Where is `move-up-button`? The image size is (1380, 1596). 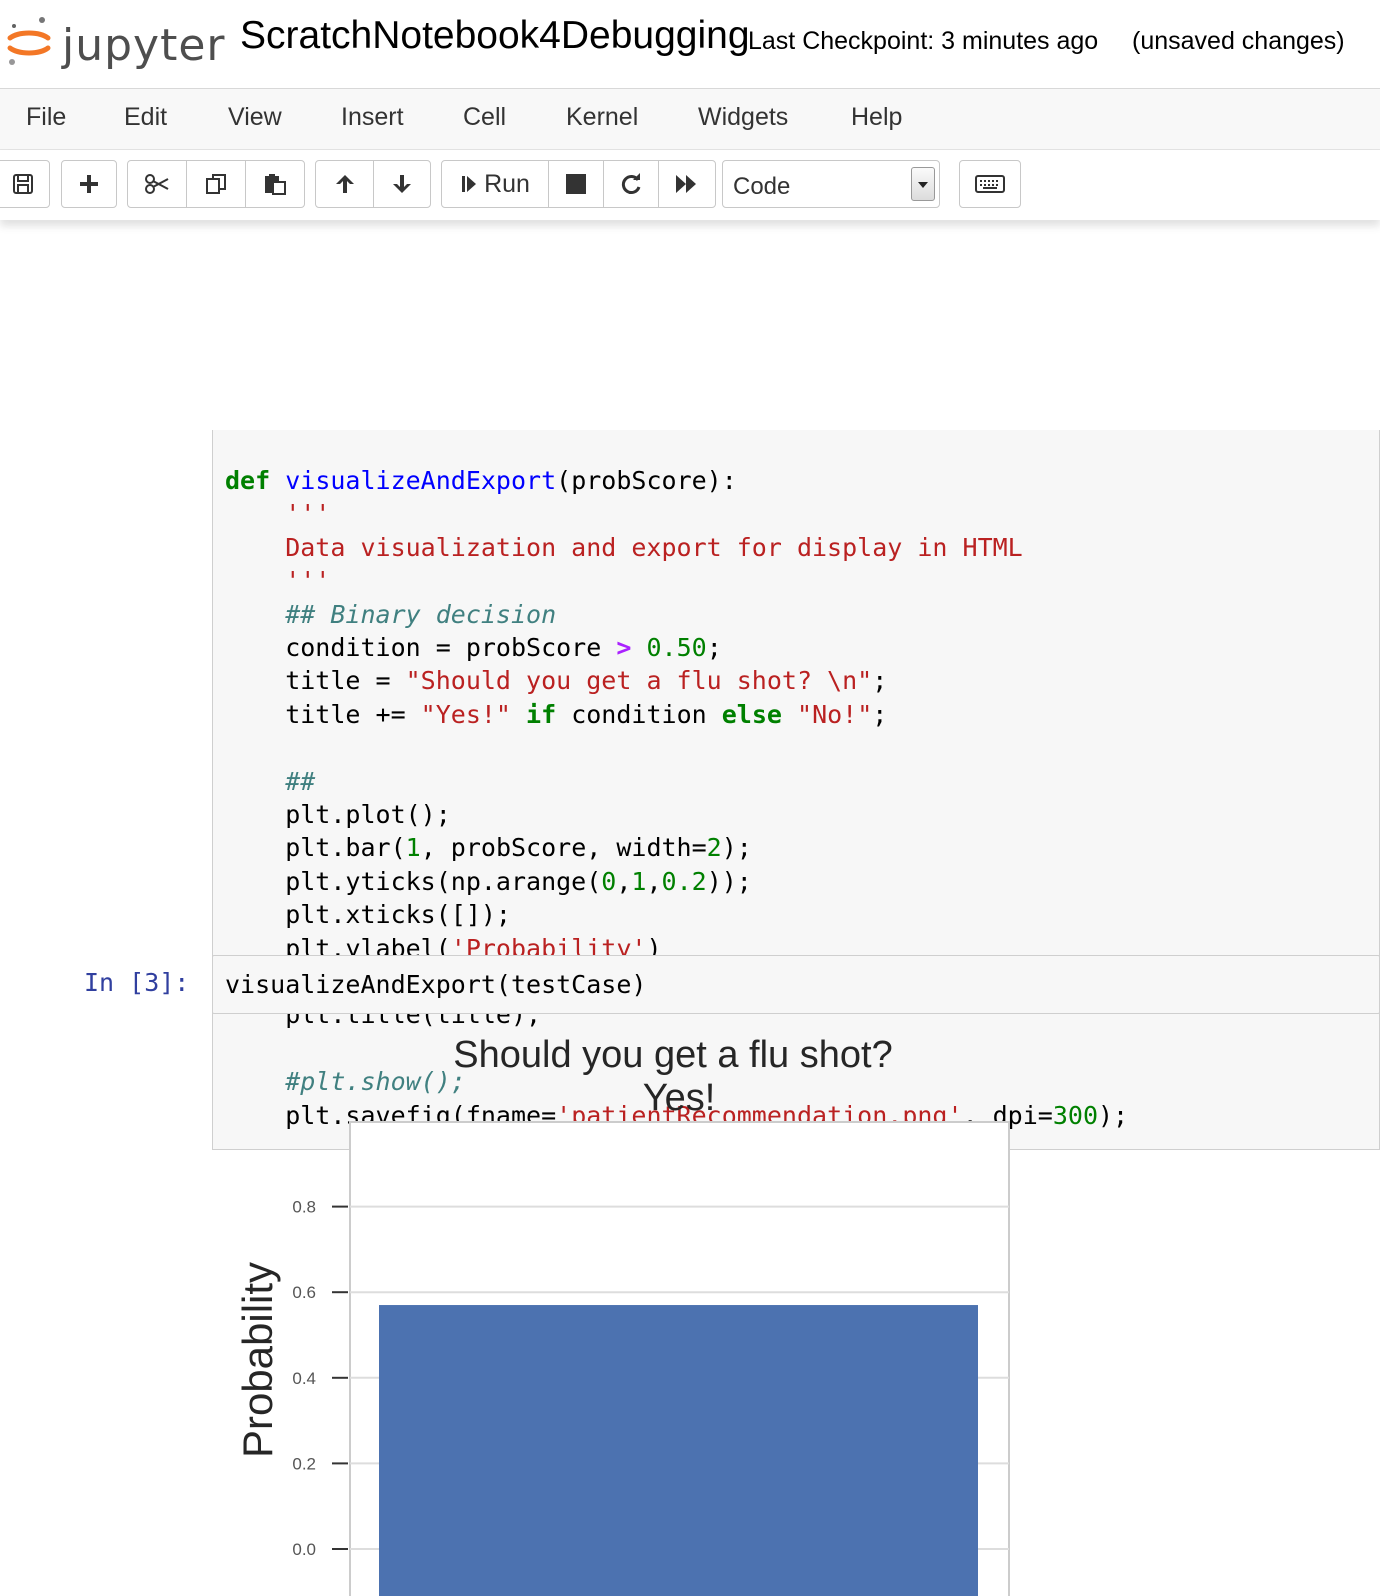
move-up-button is located at coordinates (345, 184).